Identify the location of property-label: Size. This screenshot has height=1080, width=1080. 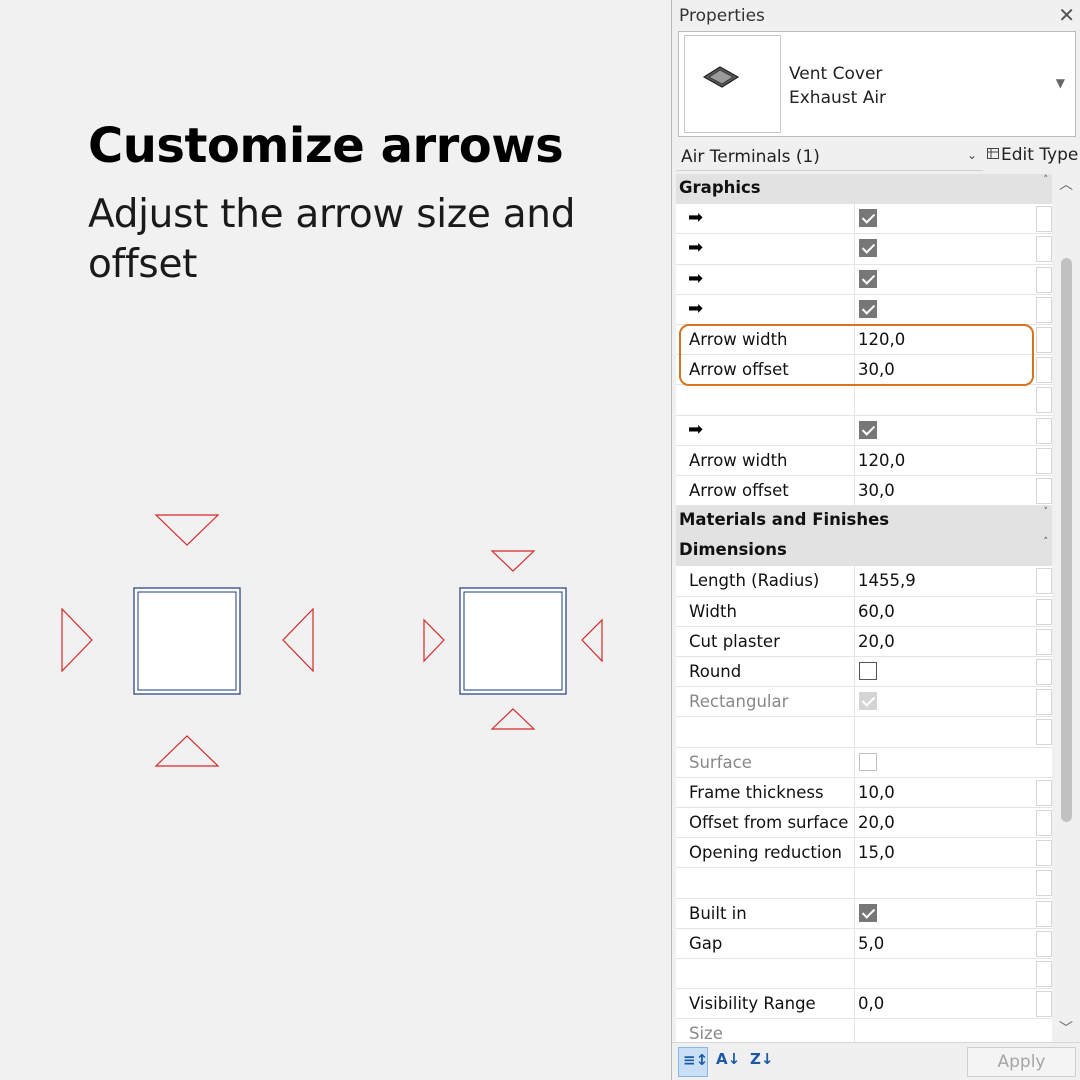
(706, 1033).